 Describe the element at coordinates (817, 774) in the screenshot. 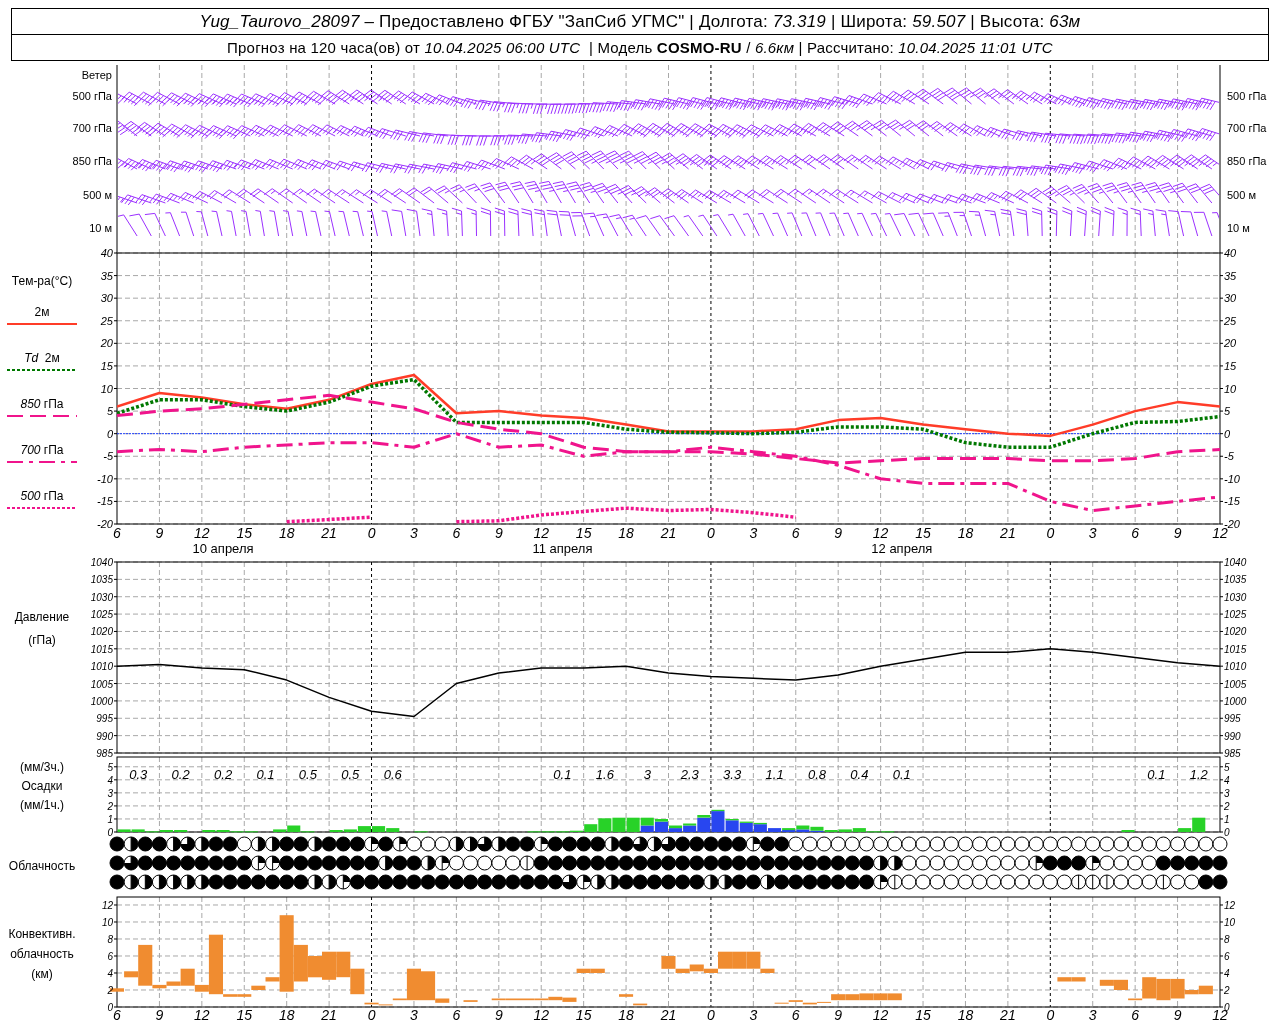

I see `precipitation-total: 0.8` at that location.